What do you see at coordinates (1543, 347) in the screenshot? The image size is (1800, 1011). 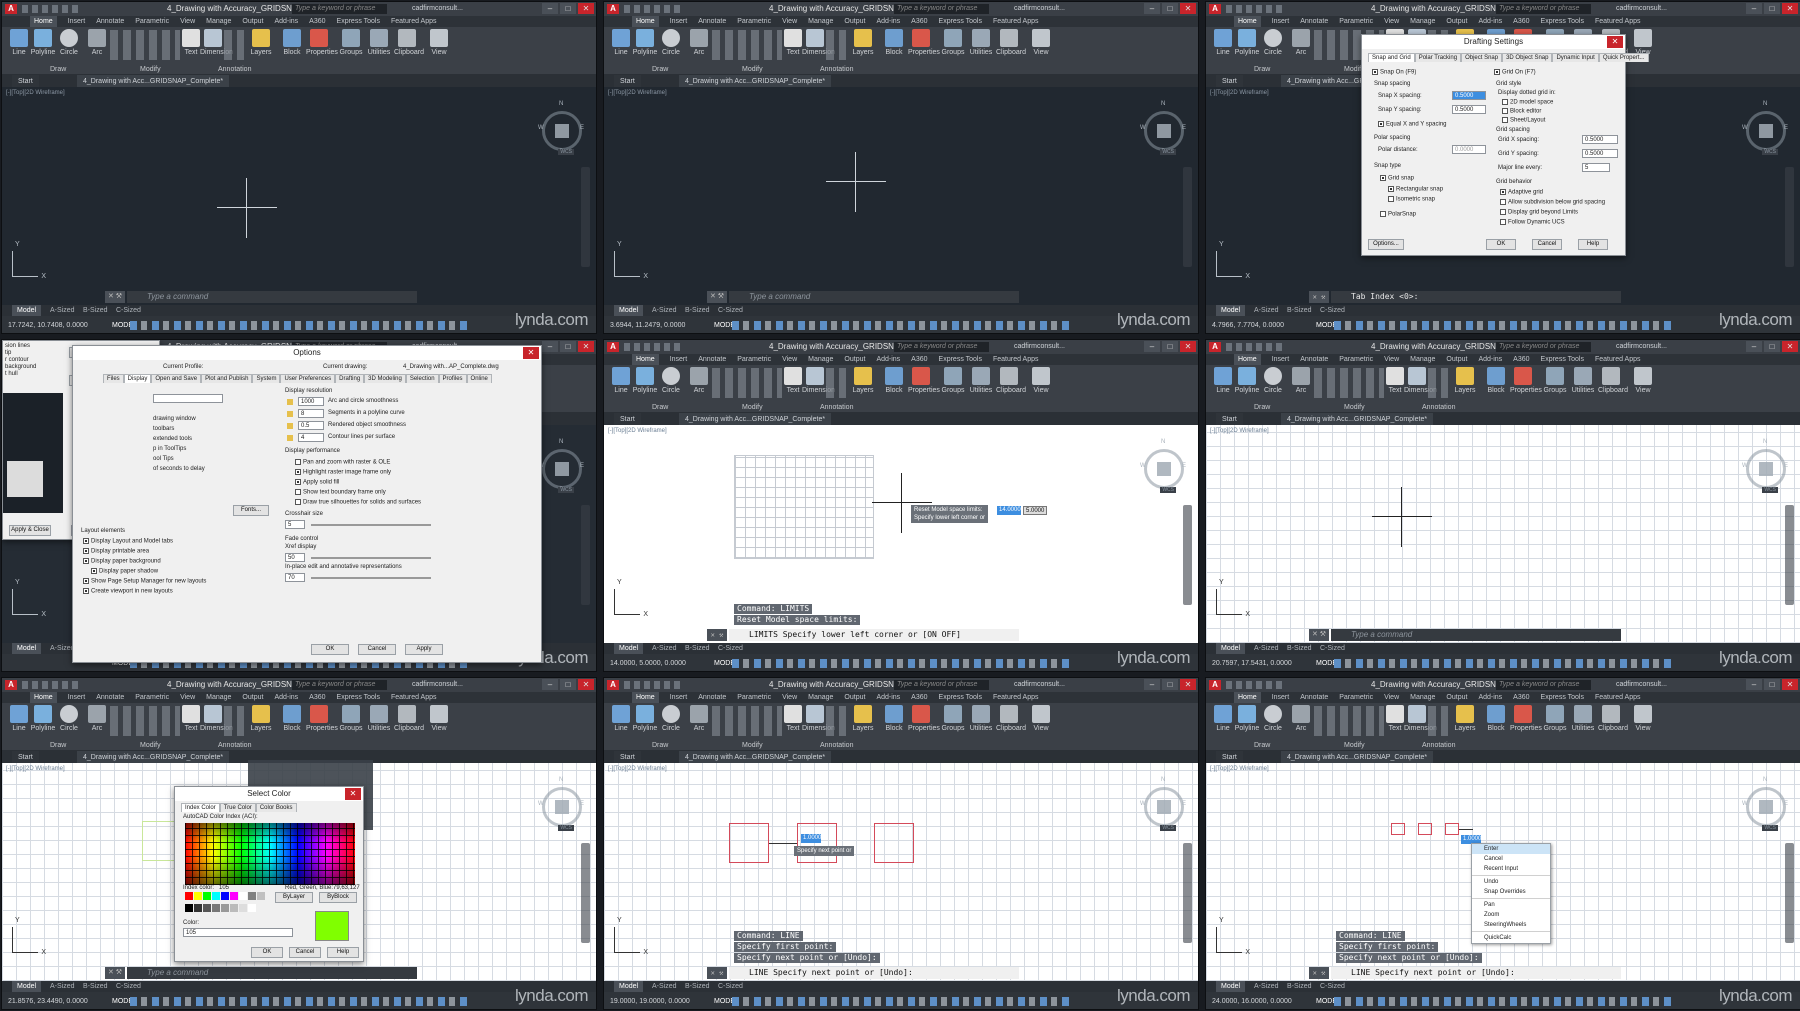 I see `search-box: Type a keyword or phrase` at bounding box center [1543, 347].